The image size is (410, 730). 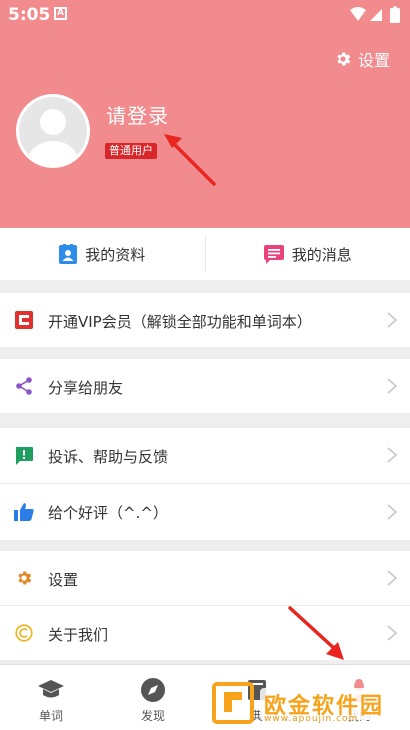 What do you see at coordinates (24, 512) in the screenshot?
I see `thumbs-up-icon` at bounding box center [24, 512].